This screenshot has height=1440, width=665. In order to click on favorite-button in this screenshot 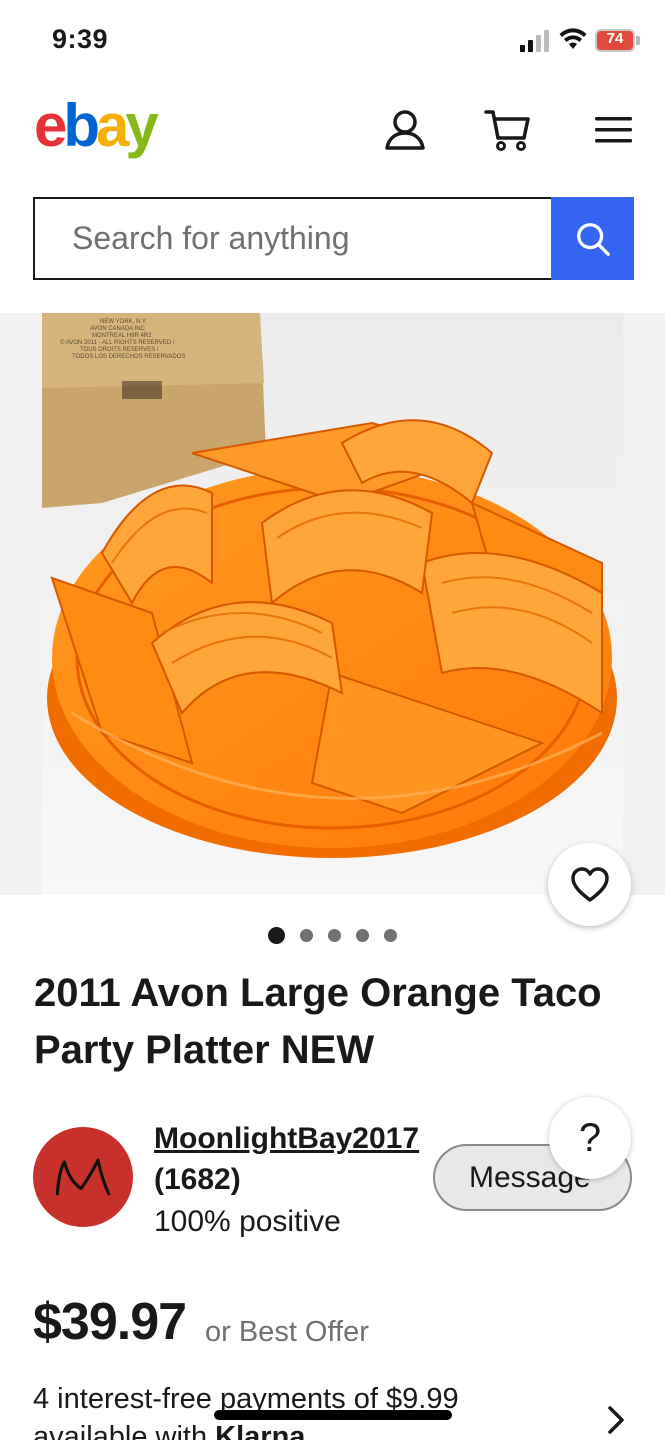, I will do `click(589, 884)`.